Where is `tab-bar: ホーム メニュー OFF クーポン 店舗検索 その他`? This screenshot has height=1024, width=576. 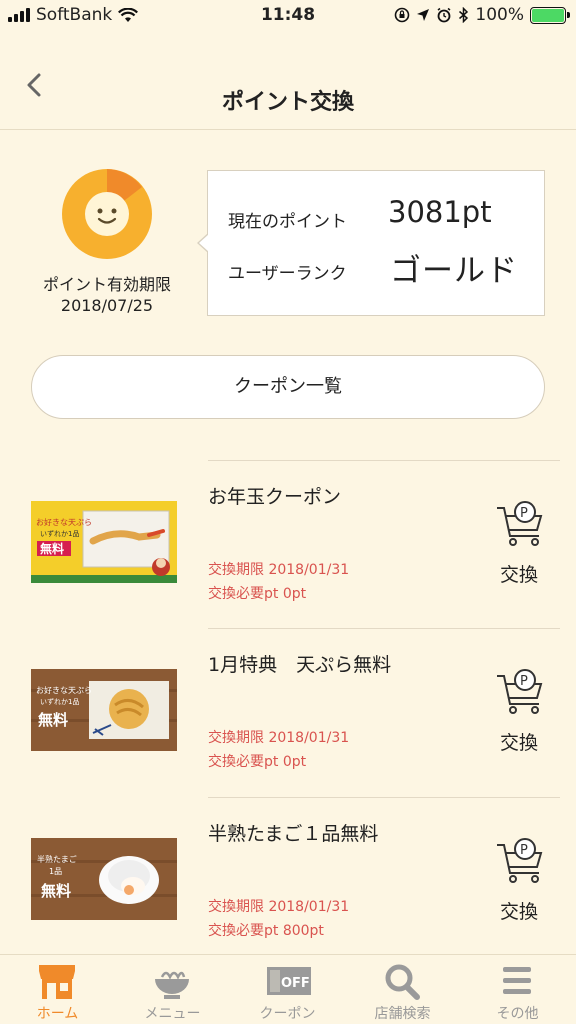
tab-bar: ホーム メニュー OFF クーポン 店舗検索 その他 is located at coordinates (288, 989).